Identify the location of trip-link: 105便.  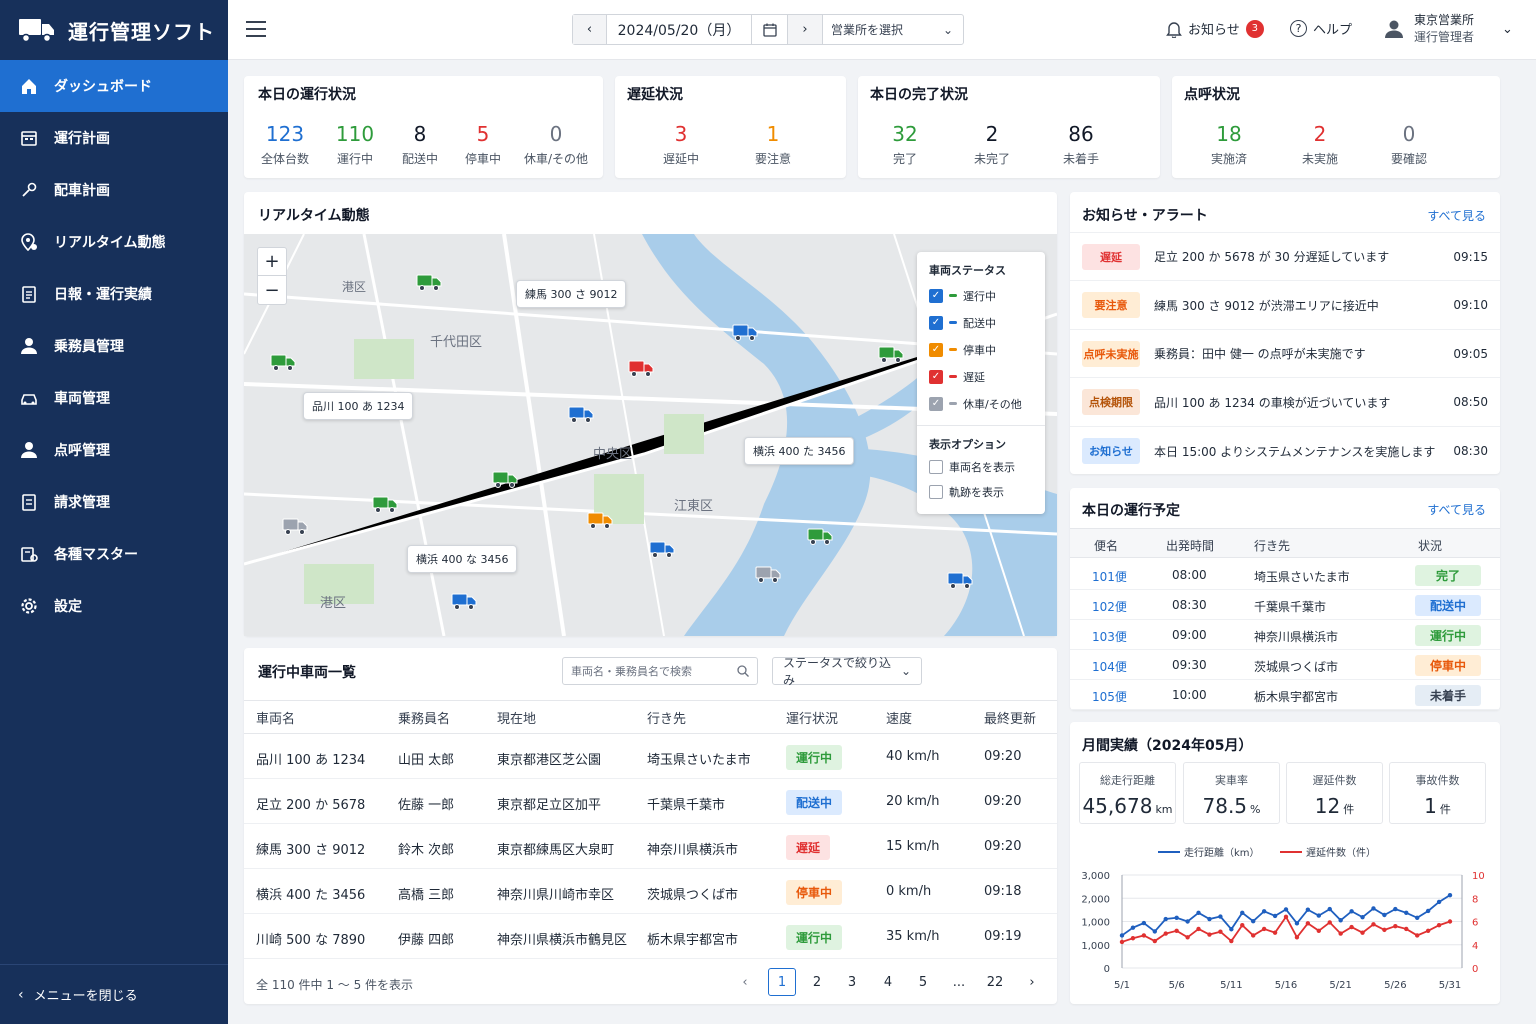
(1109, 696).